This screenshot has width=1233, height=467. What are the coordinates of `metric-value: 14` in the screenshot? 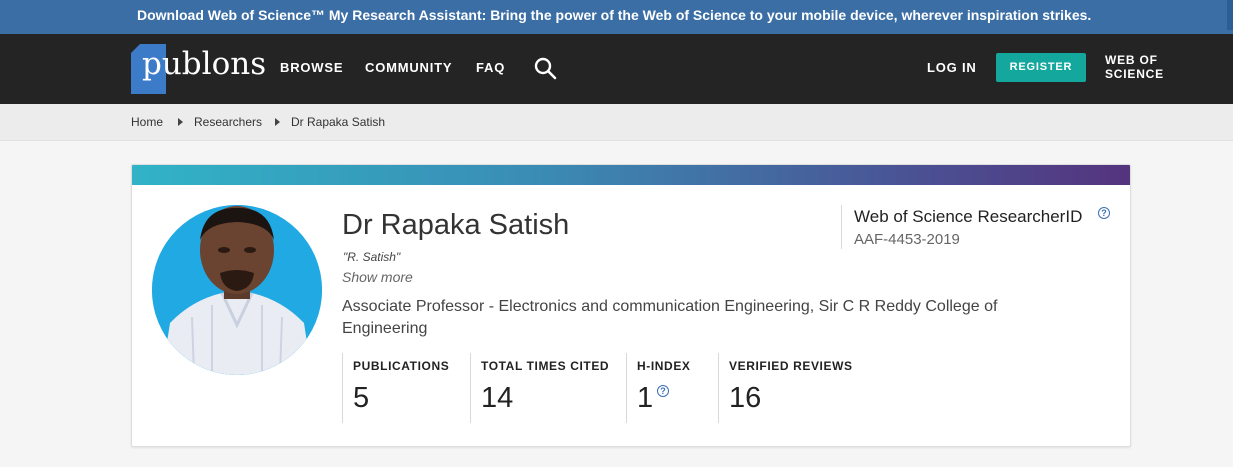 It's located at (497, 398).